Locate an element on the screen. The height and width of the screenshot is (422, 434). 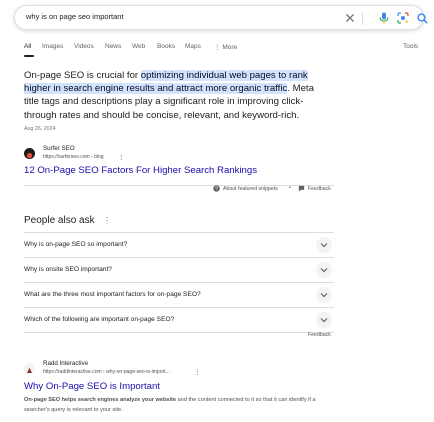
tools-button: Tools is located at coordinates (410, 46).